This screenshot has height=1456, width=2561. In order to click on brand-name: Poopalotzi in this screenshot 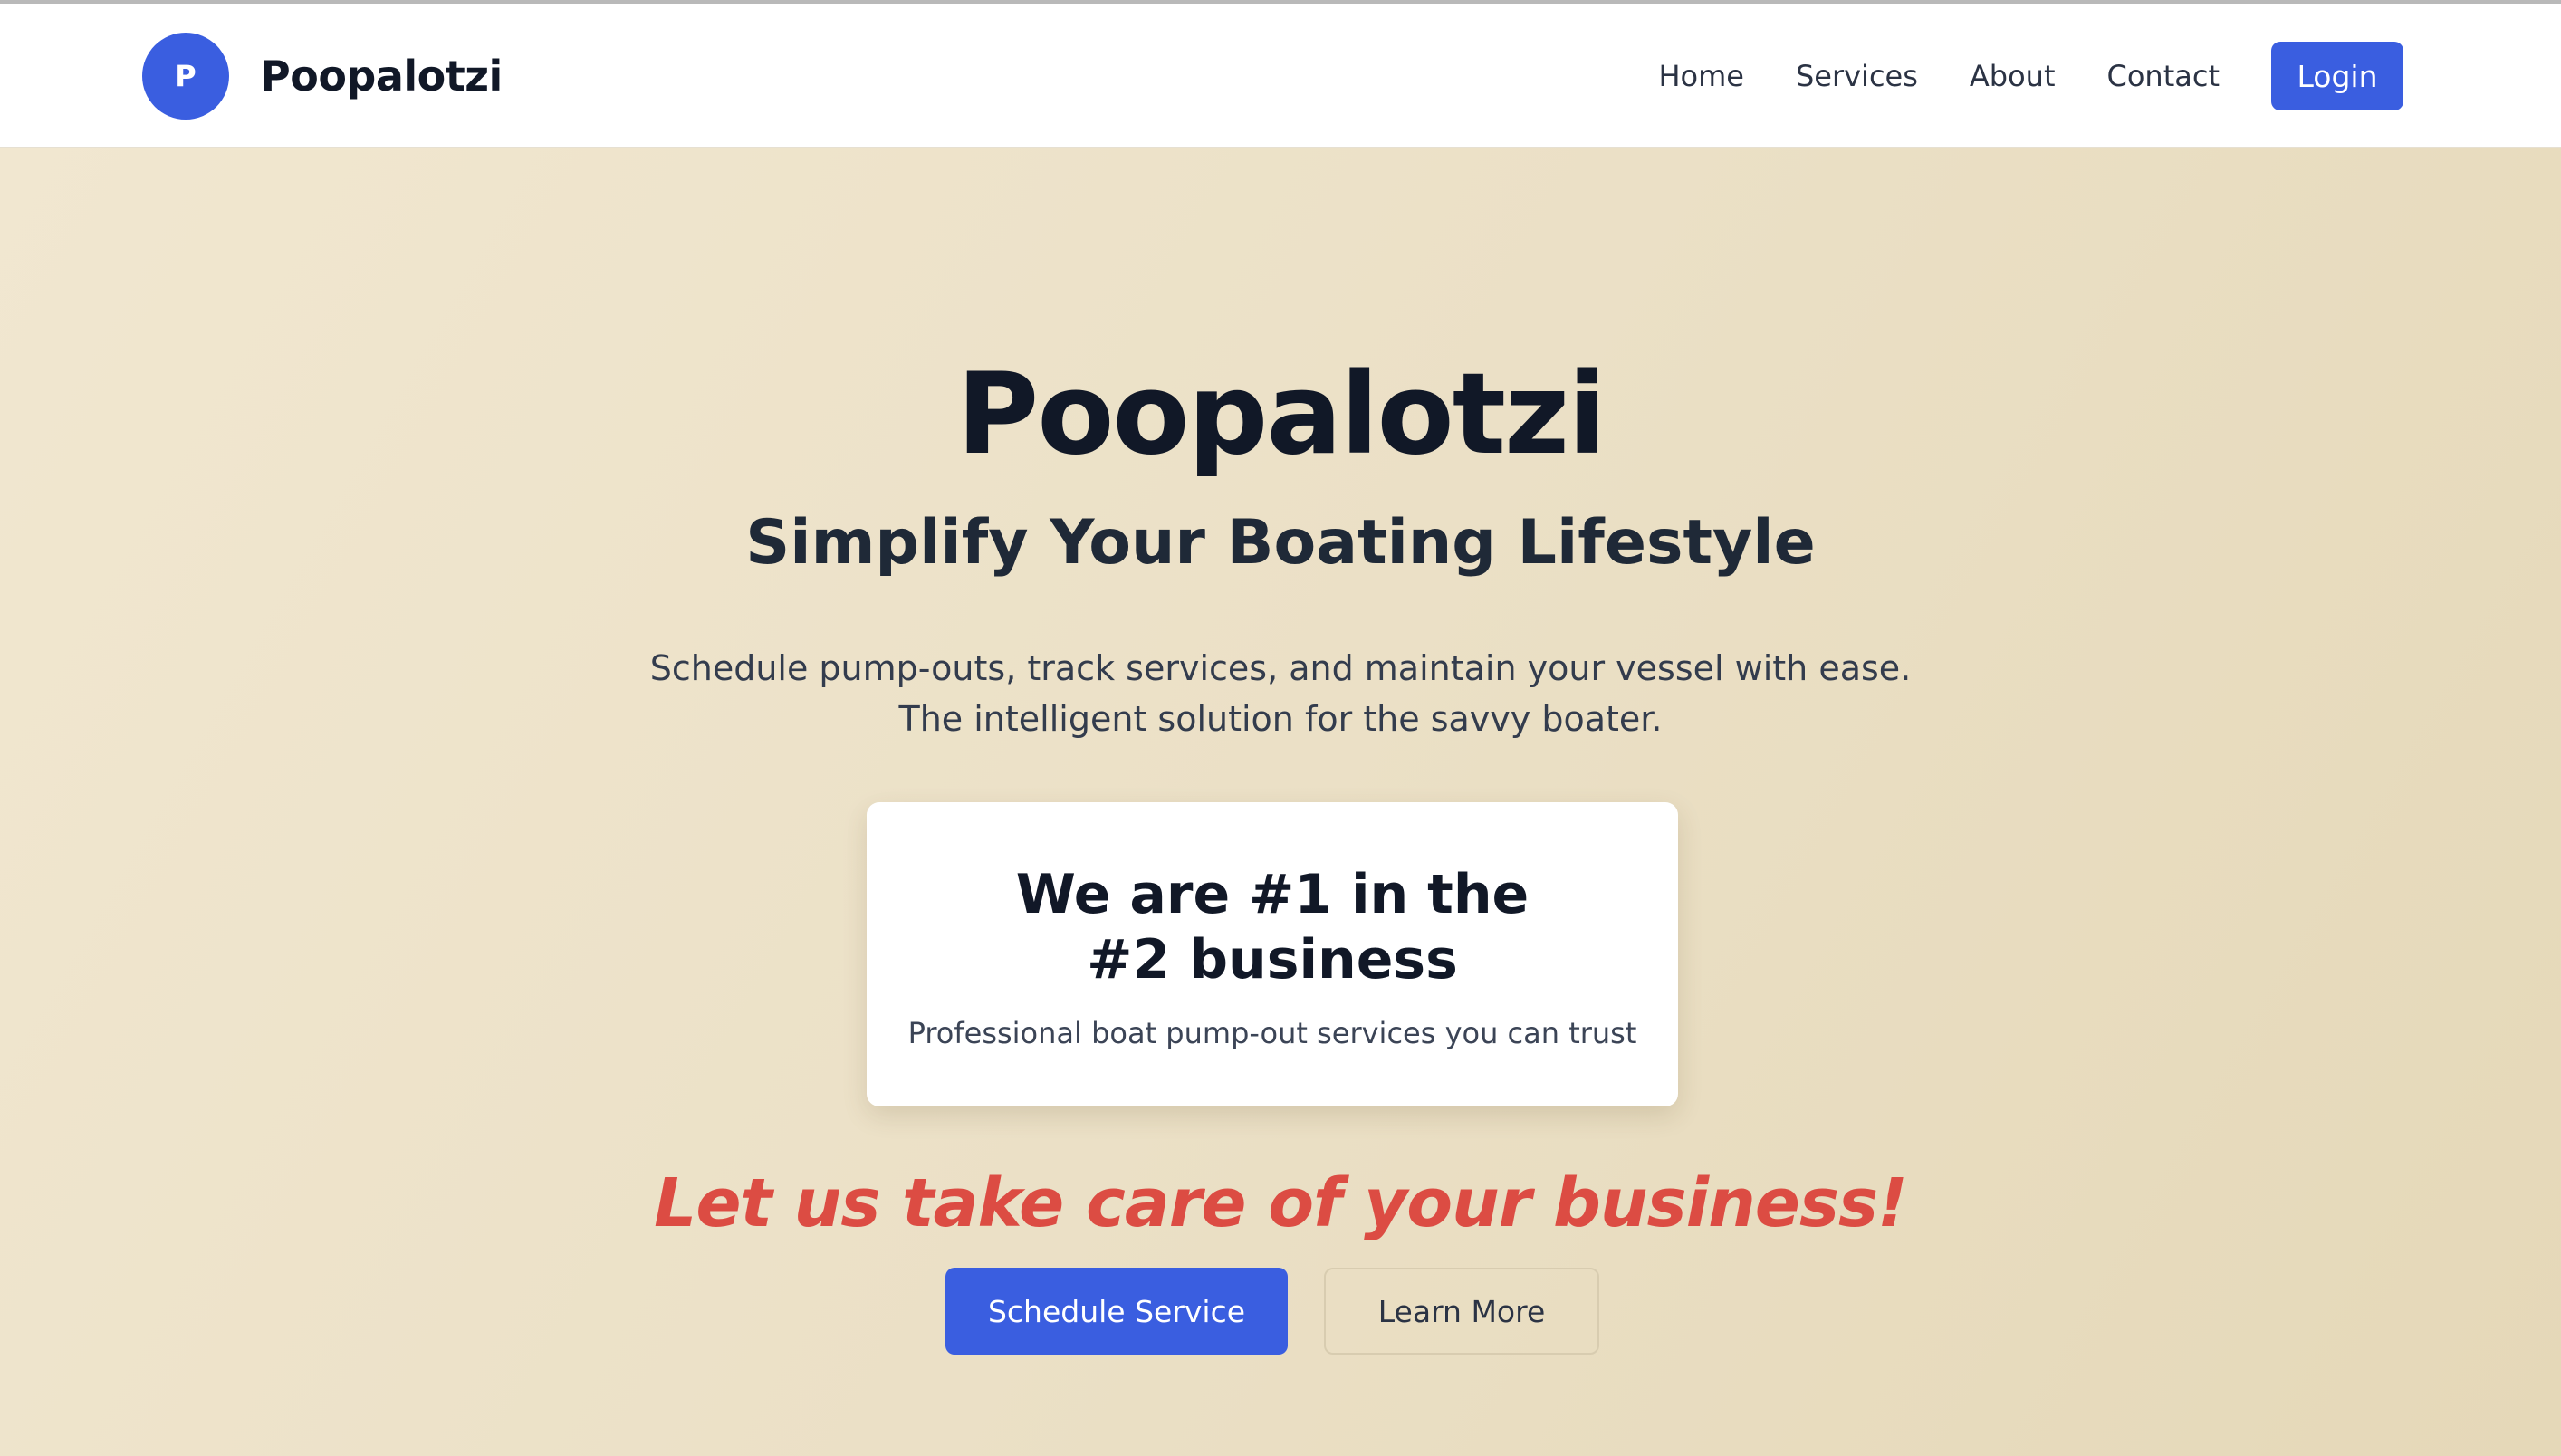, I will do `click(382, 76)`.